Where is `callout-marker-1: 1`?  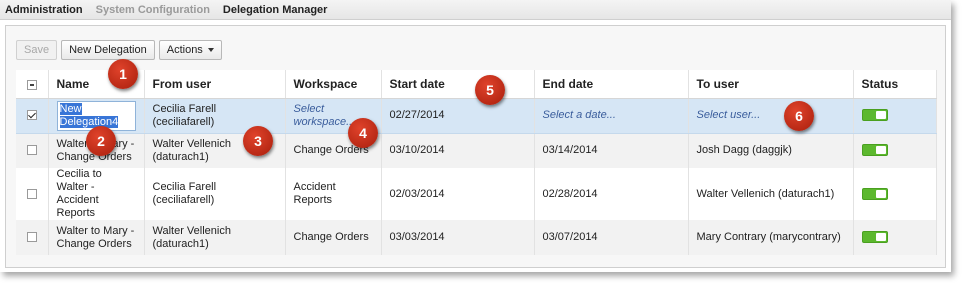
callout-marker-1: 1 is located at coordinates (123, 74).